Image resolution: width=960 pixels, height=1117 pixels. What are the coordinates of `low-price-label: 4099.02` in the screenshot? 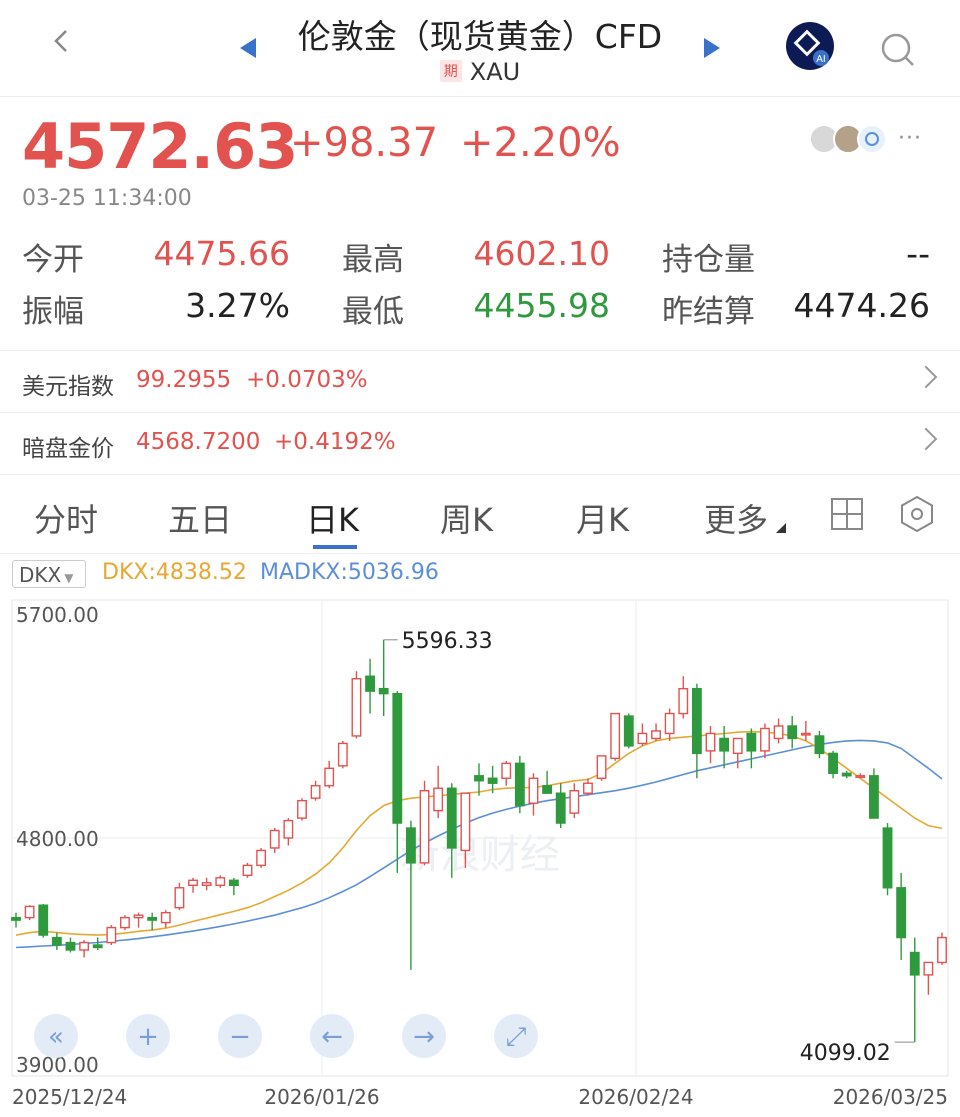 It's located at (845, 1053).